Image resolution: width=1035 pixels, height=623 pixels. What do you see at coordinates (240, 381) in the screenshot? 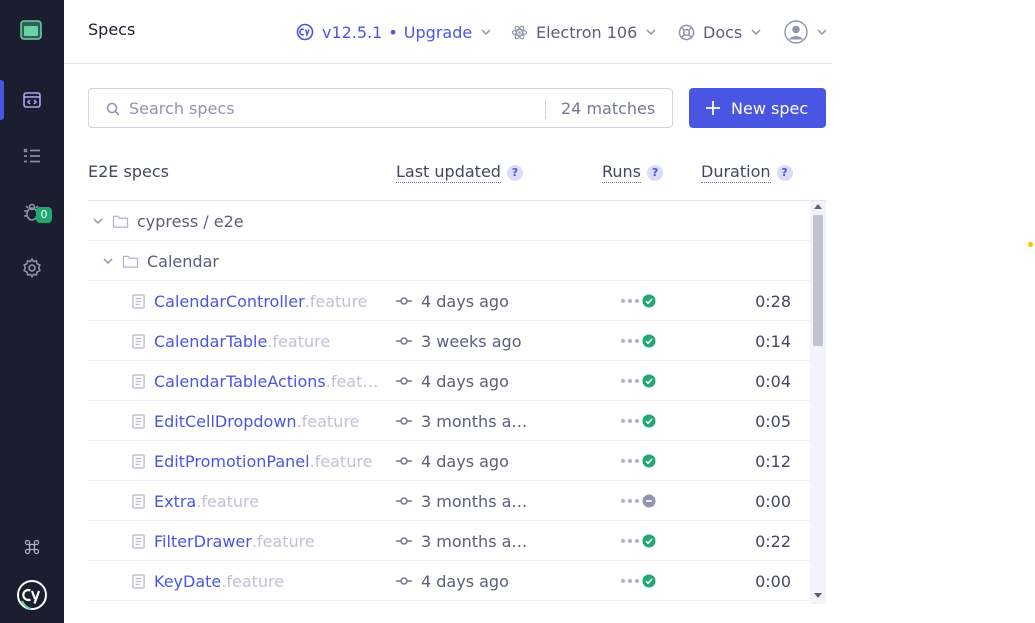
I see `spec-name-link: CalendarTableActions` at bounding box center [240, 381].